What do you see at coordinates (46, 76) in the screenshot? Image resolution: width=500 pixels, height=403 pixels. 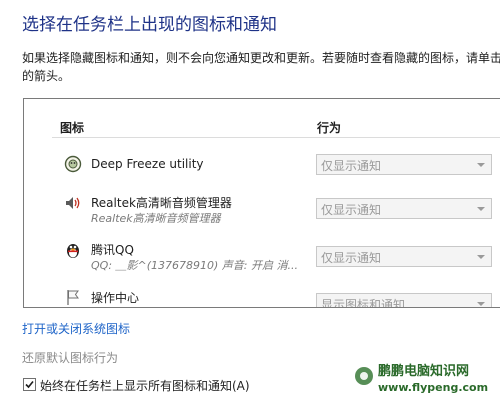 I see `description-line-2: 的箭头。` at bounding box center [46, 76].